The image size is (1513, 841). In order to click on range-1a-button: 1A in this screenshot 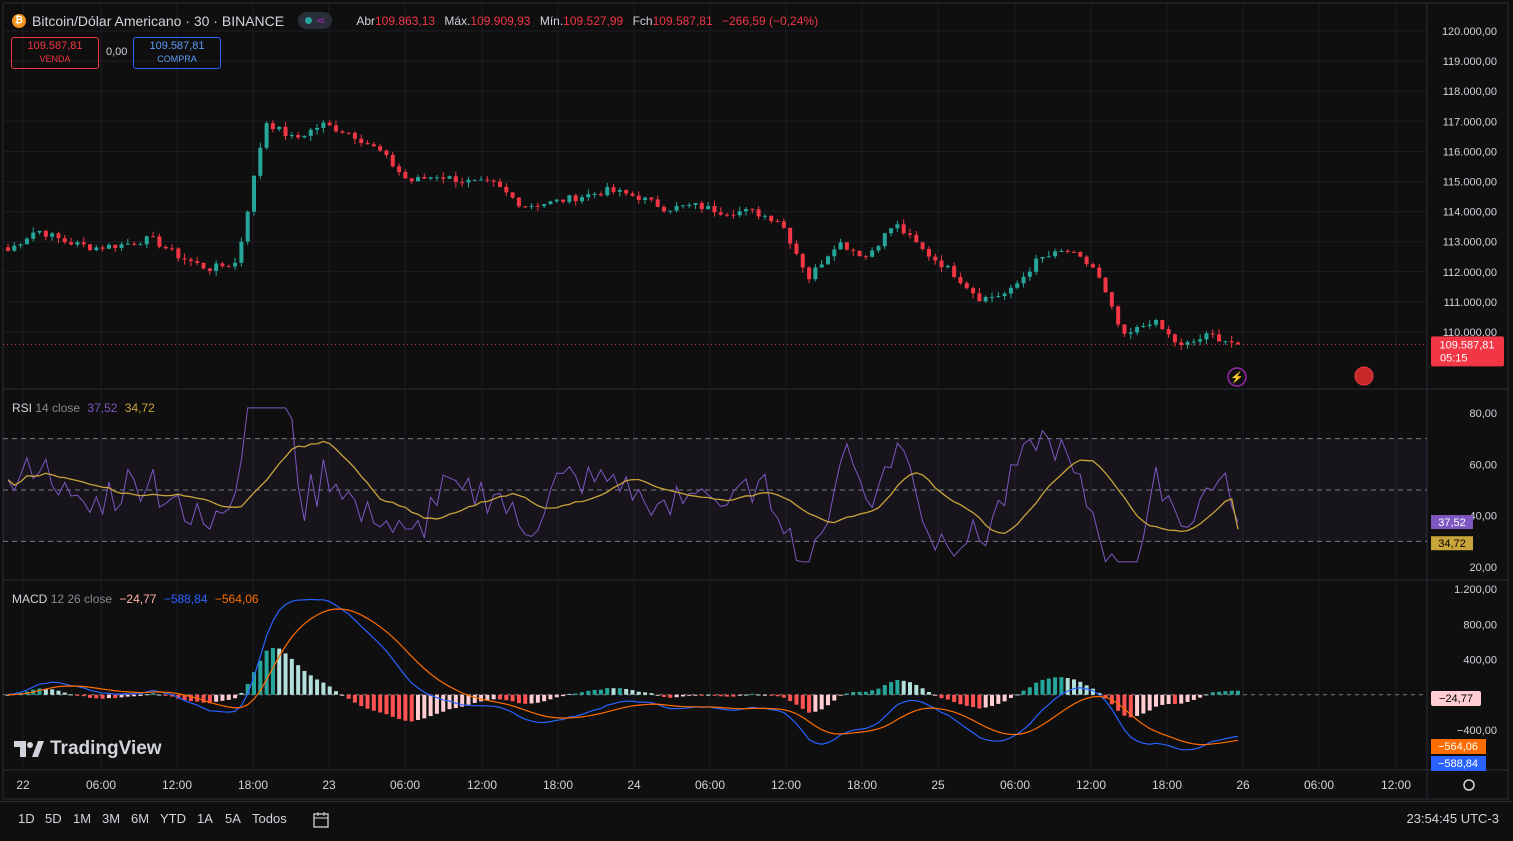, I will do `click(205, 818)`.